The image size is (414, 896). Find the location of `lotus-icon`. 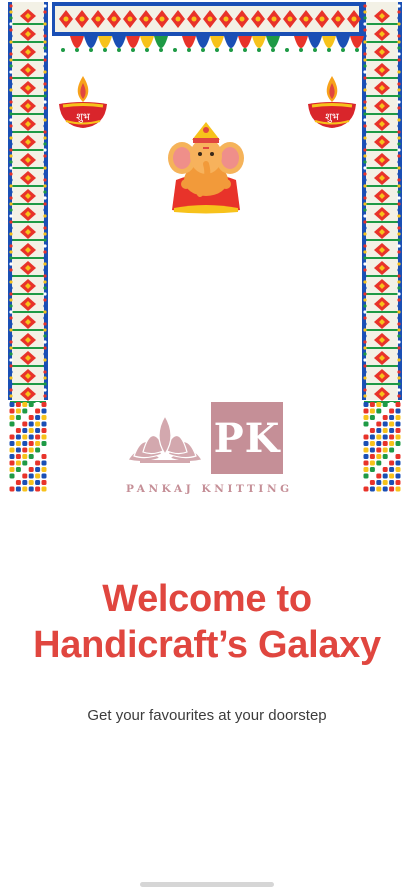

lotus-icon is located at coordinates (165, 438).